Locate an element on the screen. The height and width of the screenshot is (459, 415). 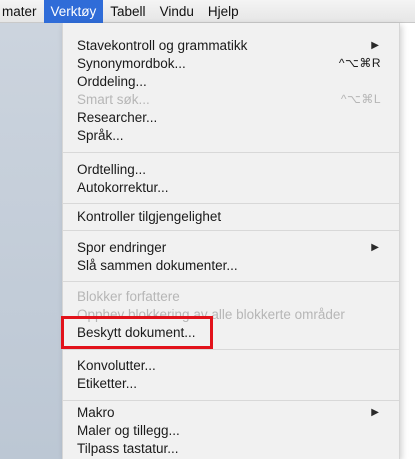
menu-item-check-accessibility: Kontroller tilgjengelighet is located at coordinates (232, 216).